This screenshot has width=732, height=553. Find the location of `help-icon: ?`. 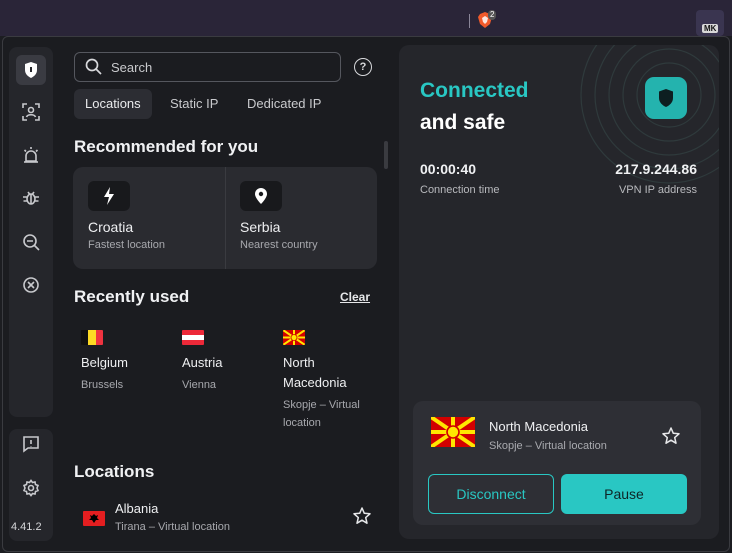

help-icon: ? is located at coordinates (363, 67).